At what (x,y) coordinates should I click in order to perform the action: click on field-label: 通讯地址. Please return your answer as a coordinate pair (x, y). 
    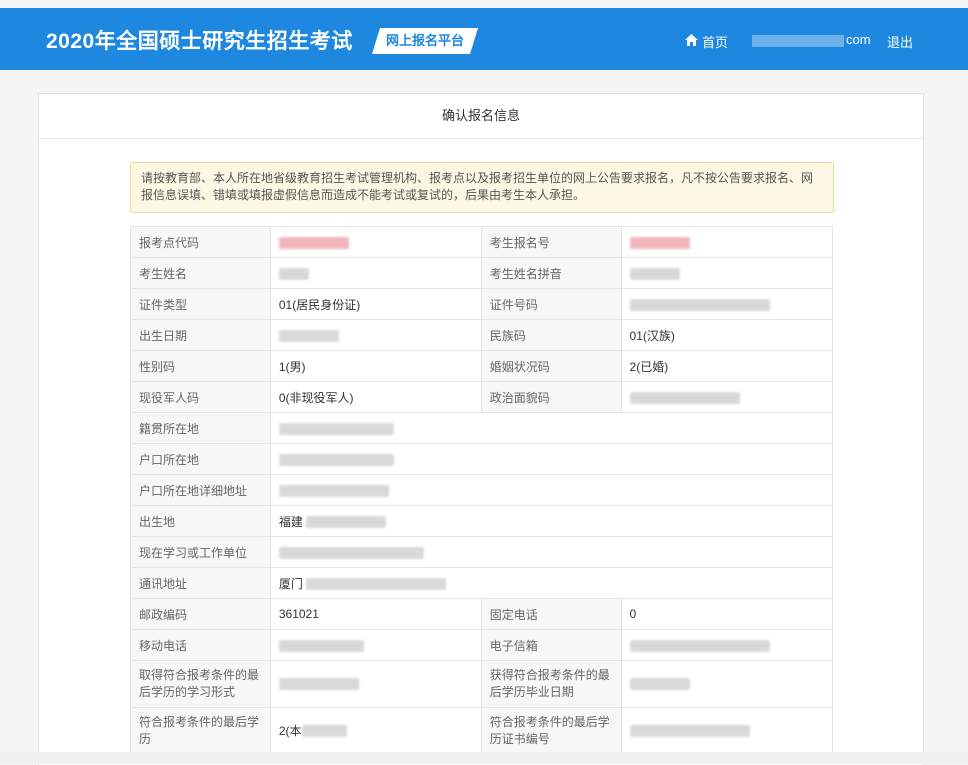
    Looking at the image, I should click on (200, 583).